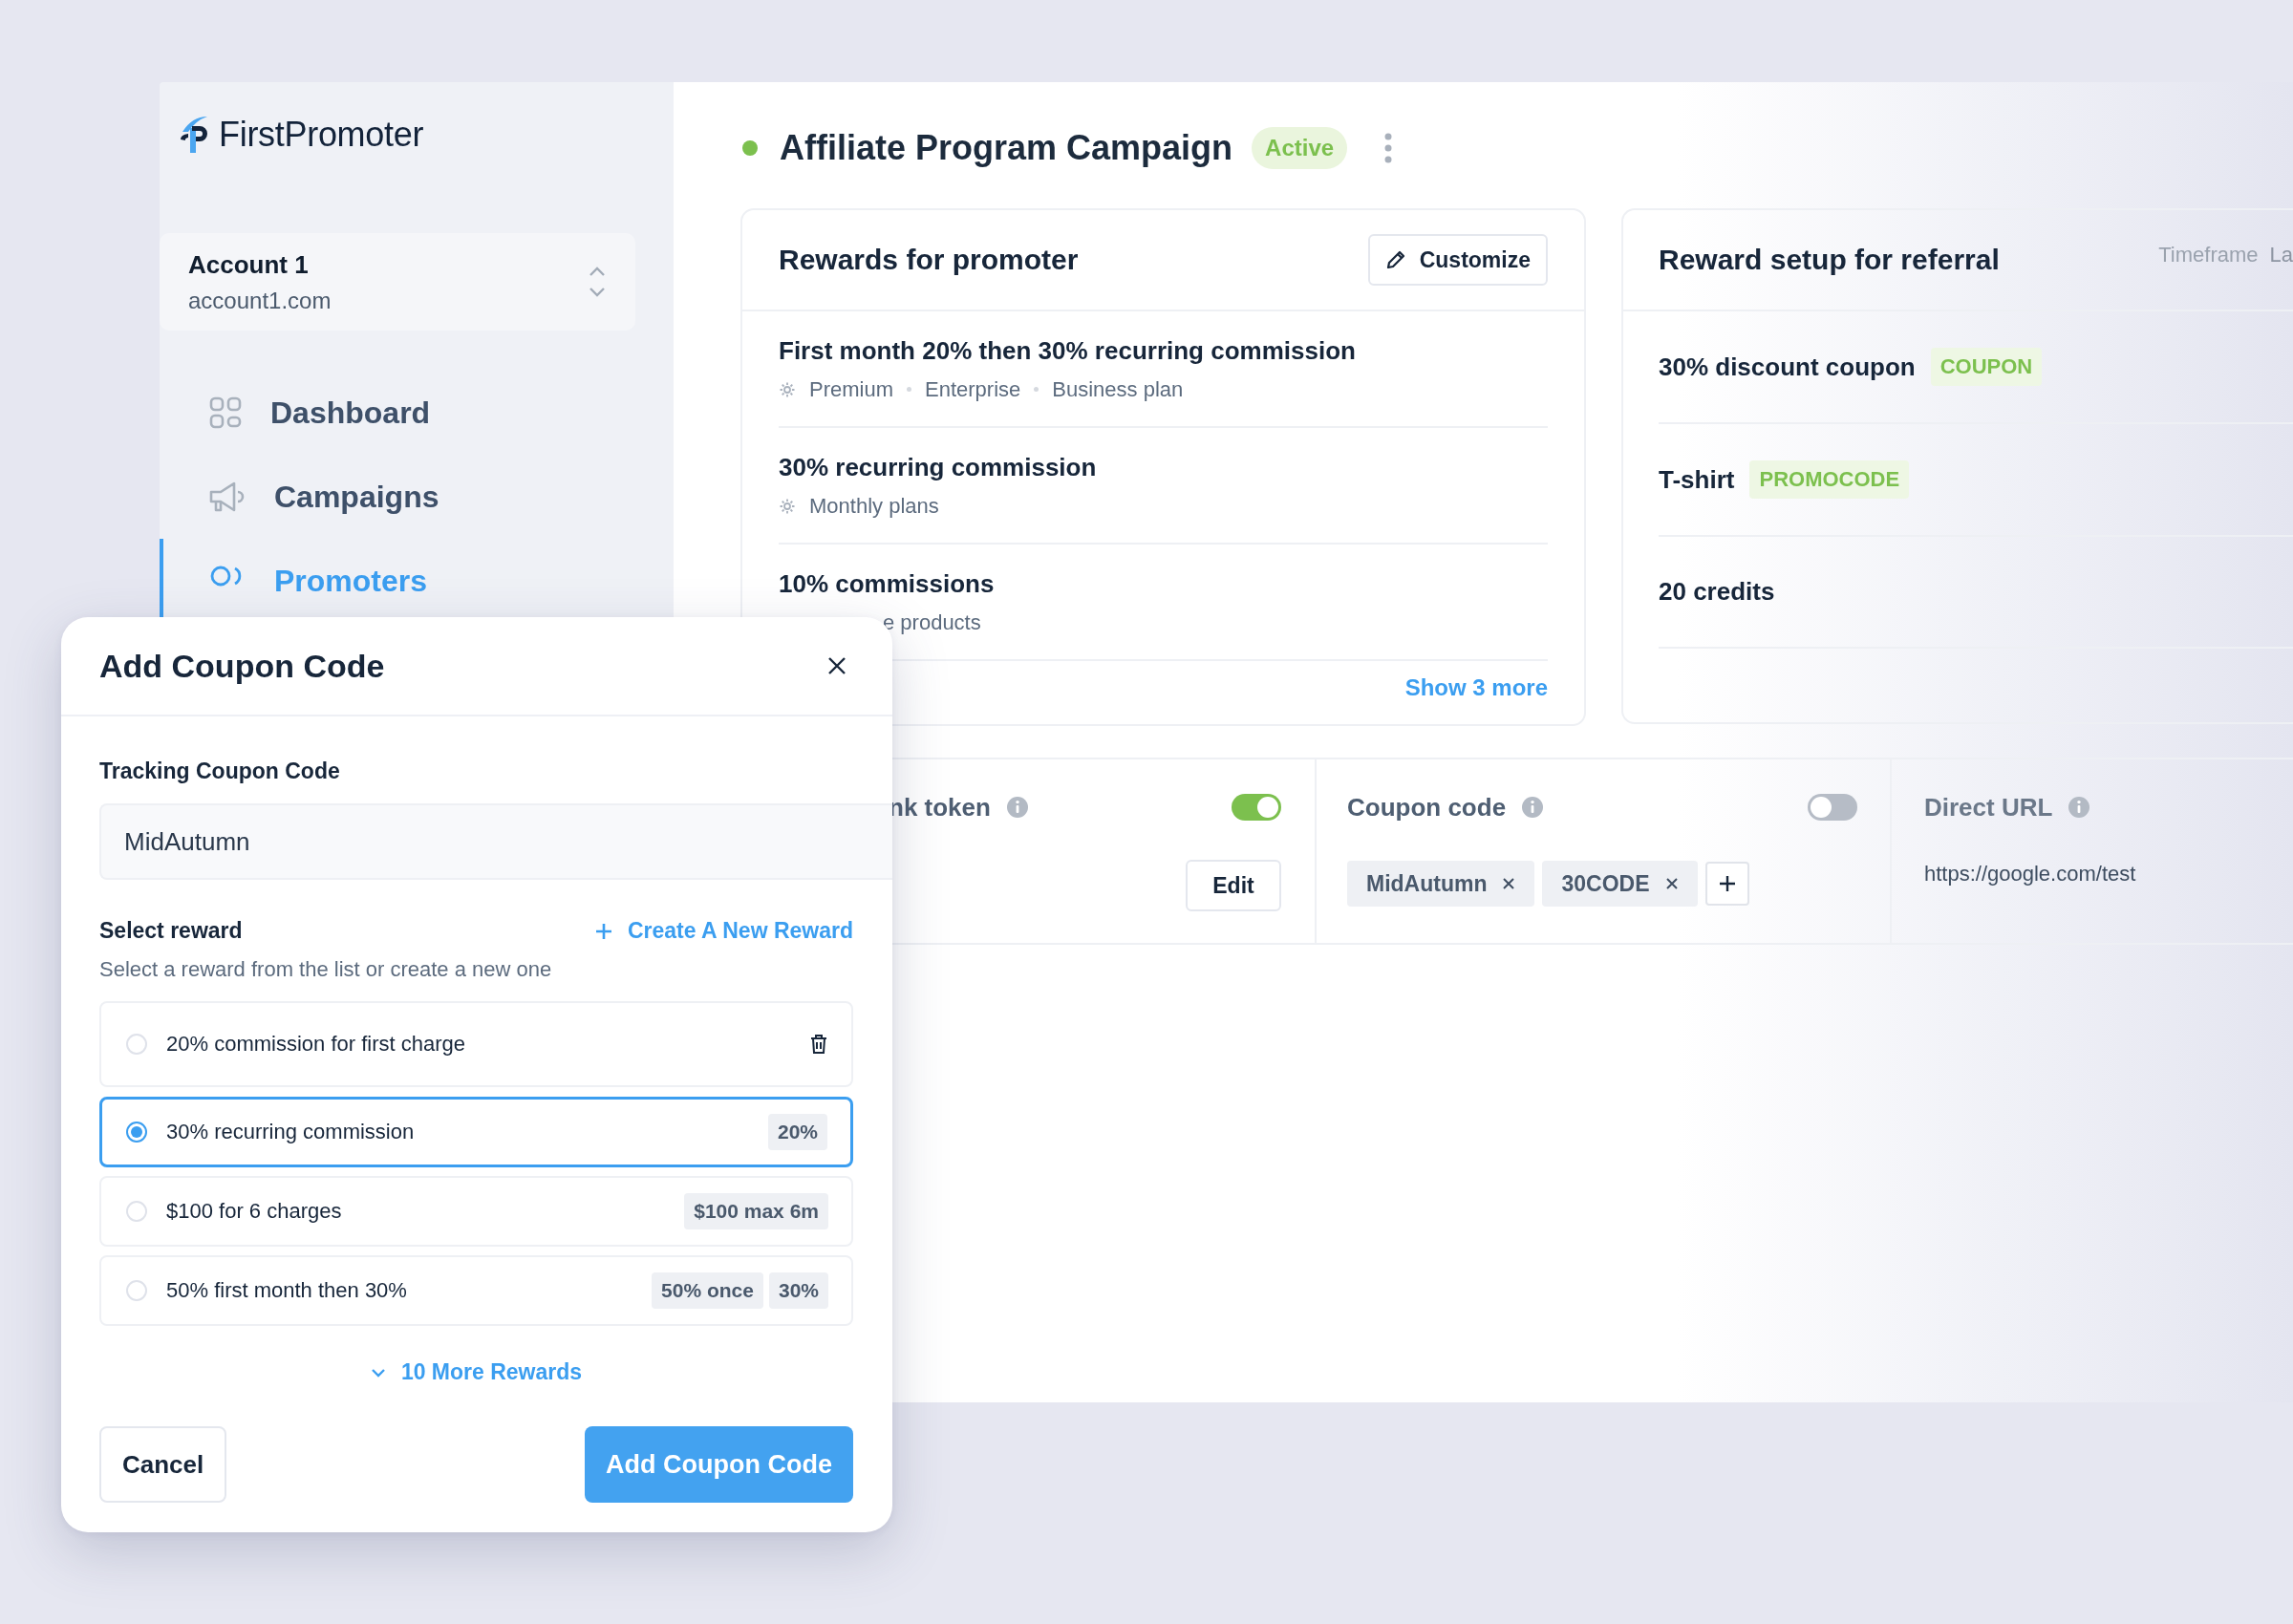 The image size is (2293, 1624). Describe the element at coordinates (1300, 148) in the screenshot. I see `status-badge: Active` at that location.